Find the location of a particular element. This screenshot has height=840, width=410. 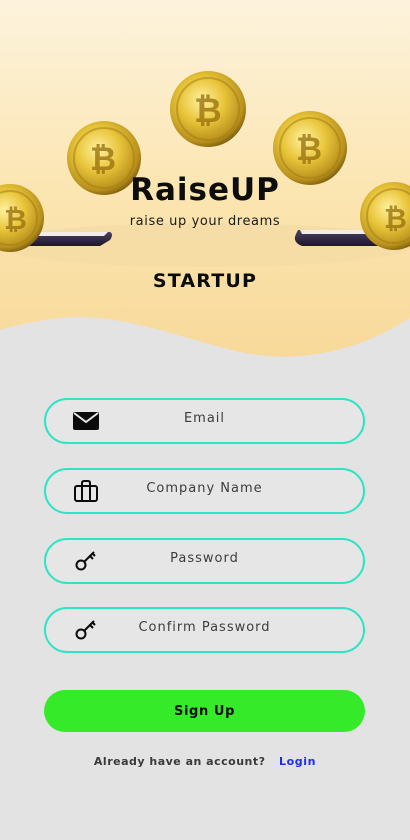

password-field: Password is located at coordinates (204, 561).